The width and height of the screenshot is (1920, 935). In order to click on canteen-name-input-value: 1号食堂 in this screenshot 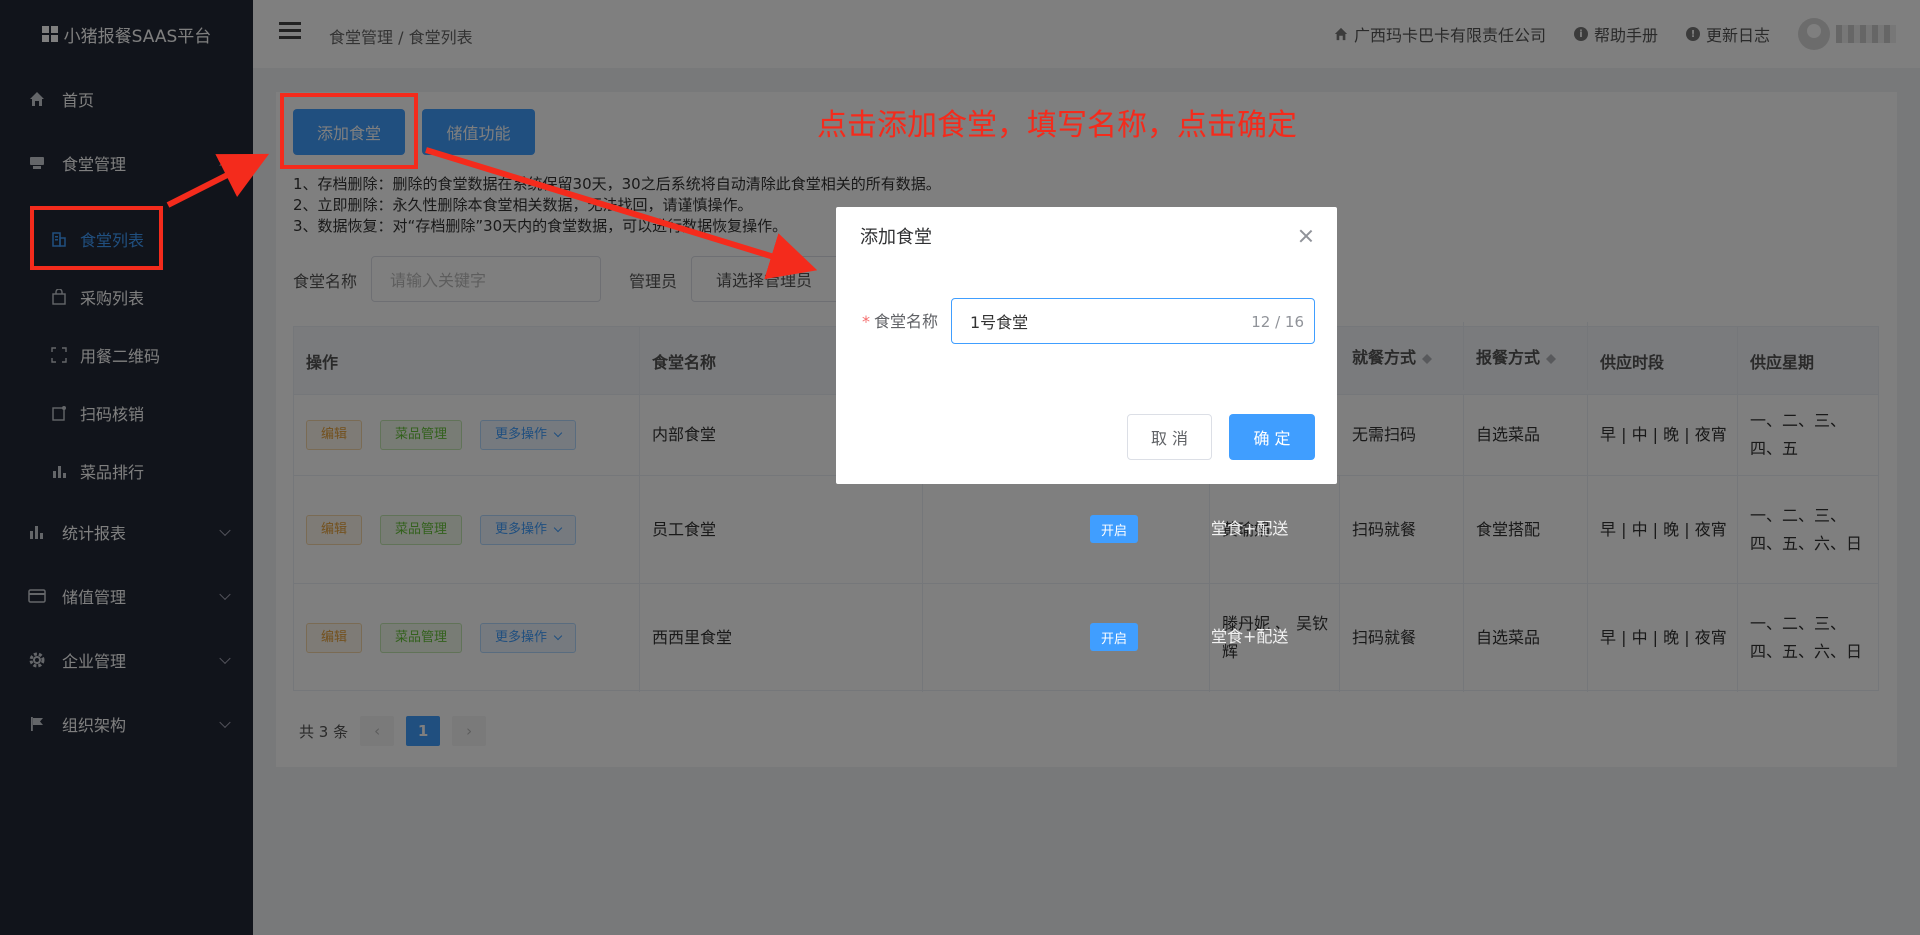, I will do `click(999, 322)`.